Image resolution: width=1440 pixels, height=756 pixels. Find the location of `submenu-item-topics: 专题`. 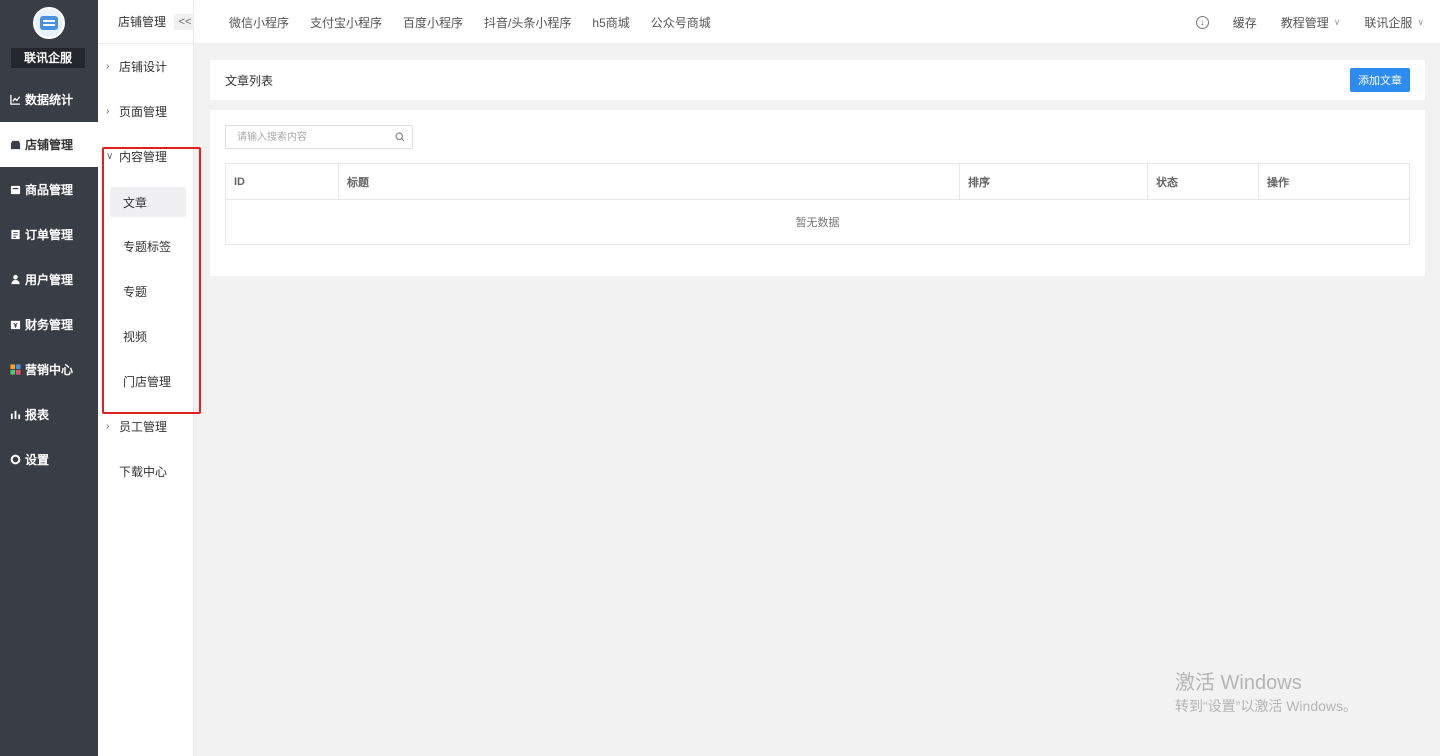

submenu-item-topics: 专题 is located at coordinates (145, 291).